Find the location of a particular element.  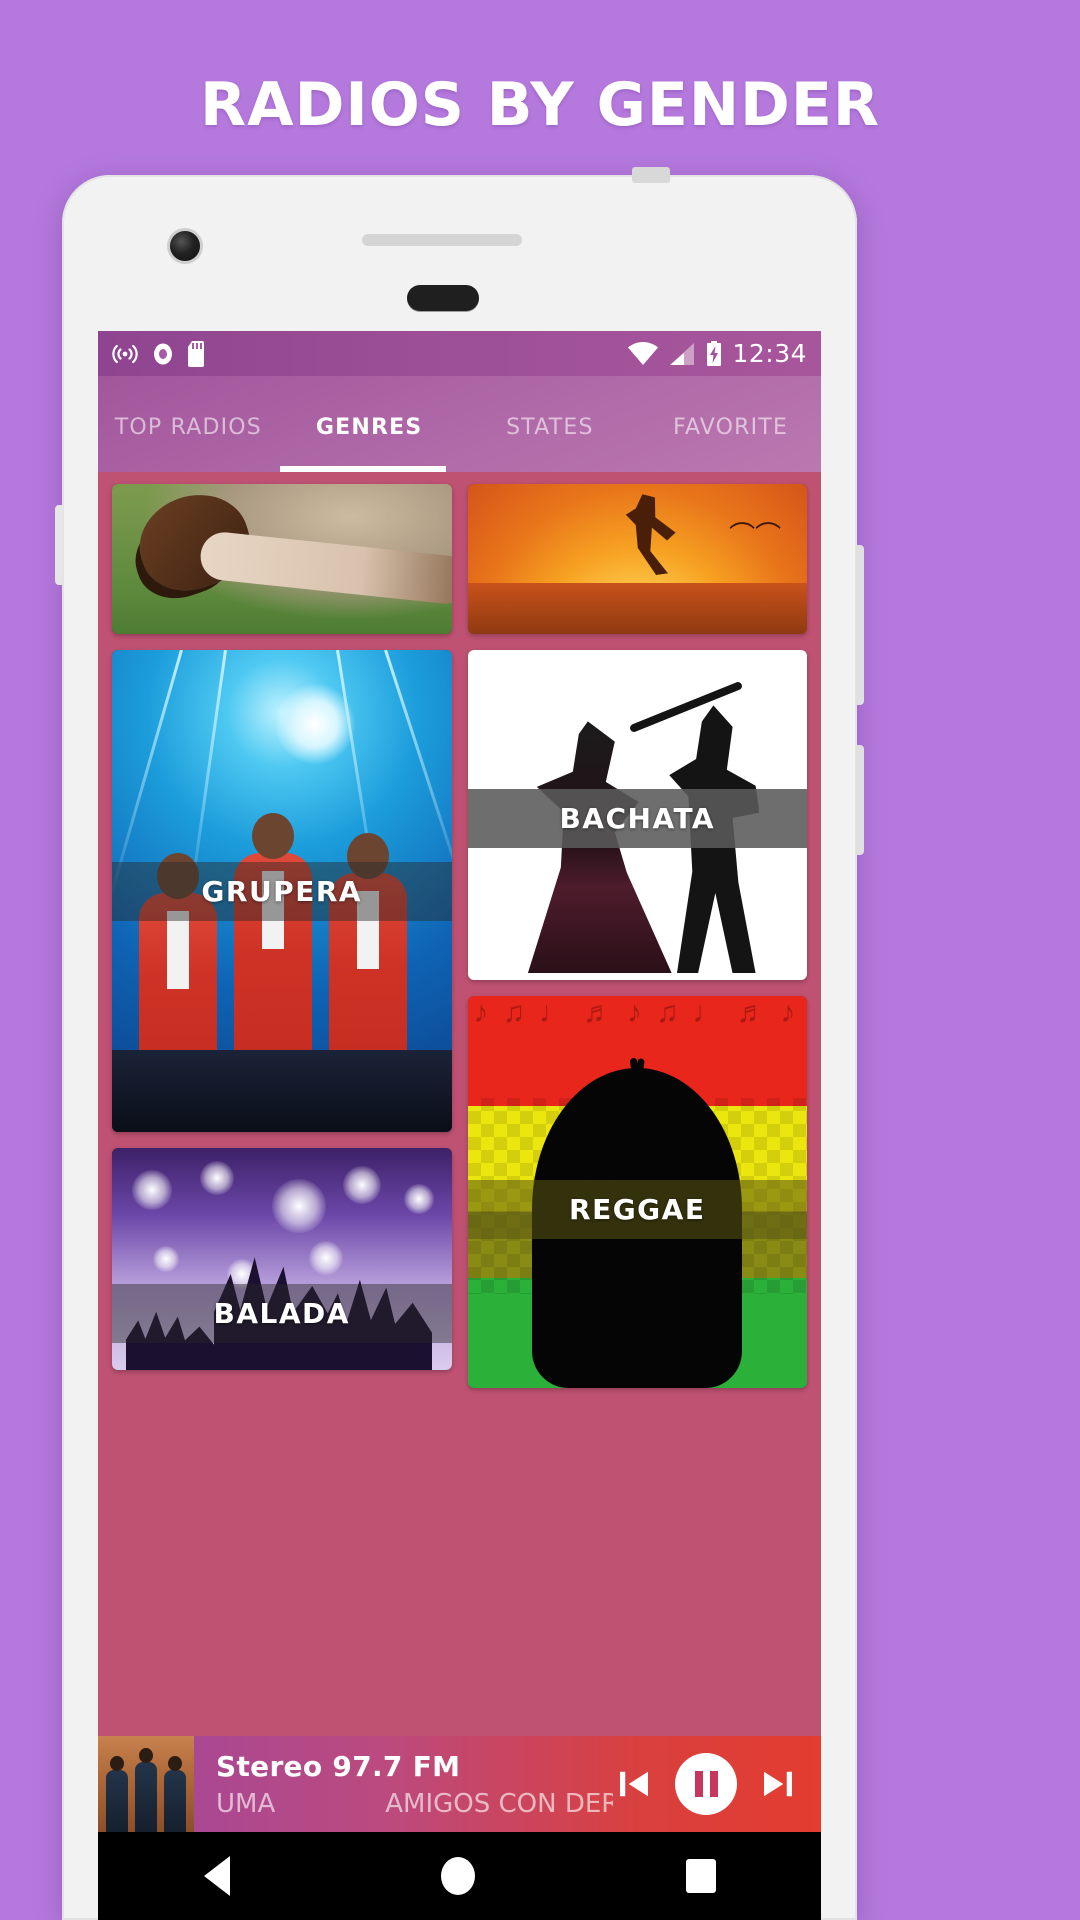

genre-card-label-grupera: GRUPERA is located at coordinates (282, 892).